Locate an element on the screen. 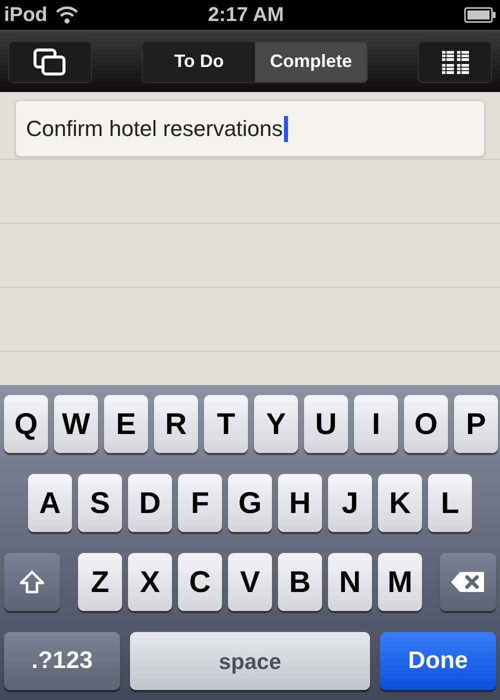 Image resolution: width=500 pixels, height=700 pixels. key: M is located at coordinates (400, 582).